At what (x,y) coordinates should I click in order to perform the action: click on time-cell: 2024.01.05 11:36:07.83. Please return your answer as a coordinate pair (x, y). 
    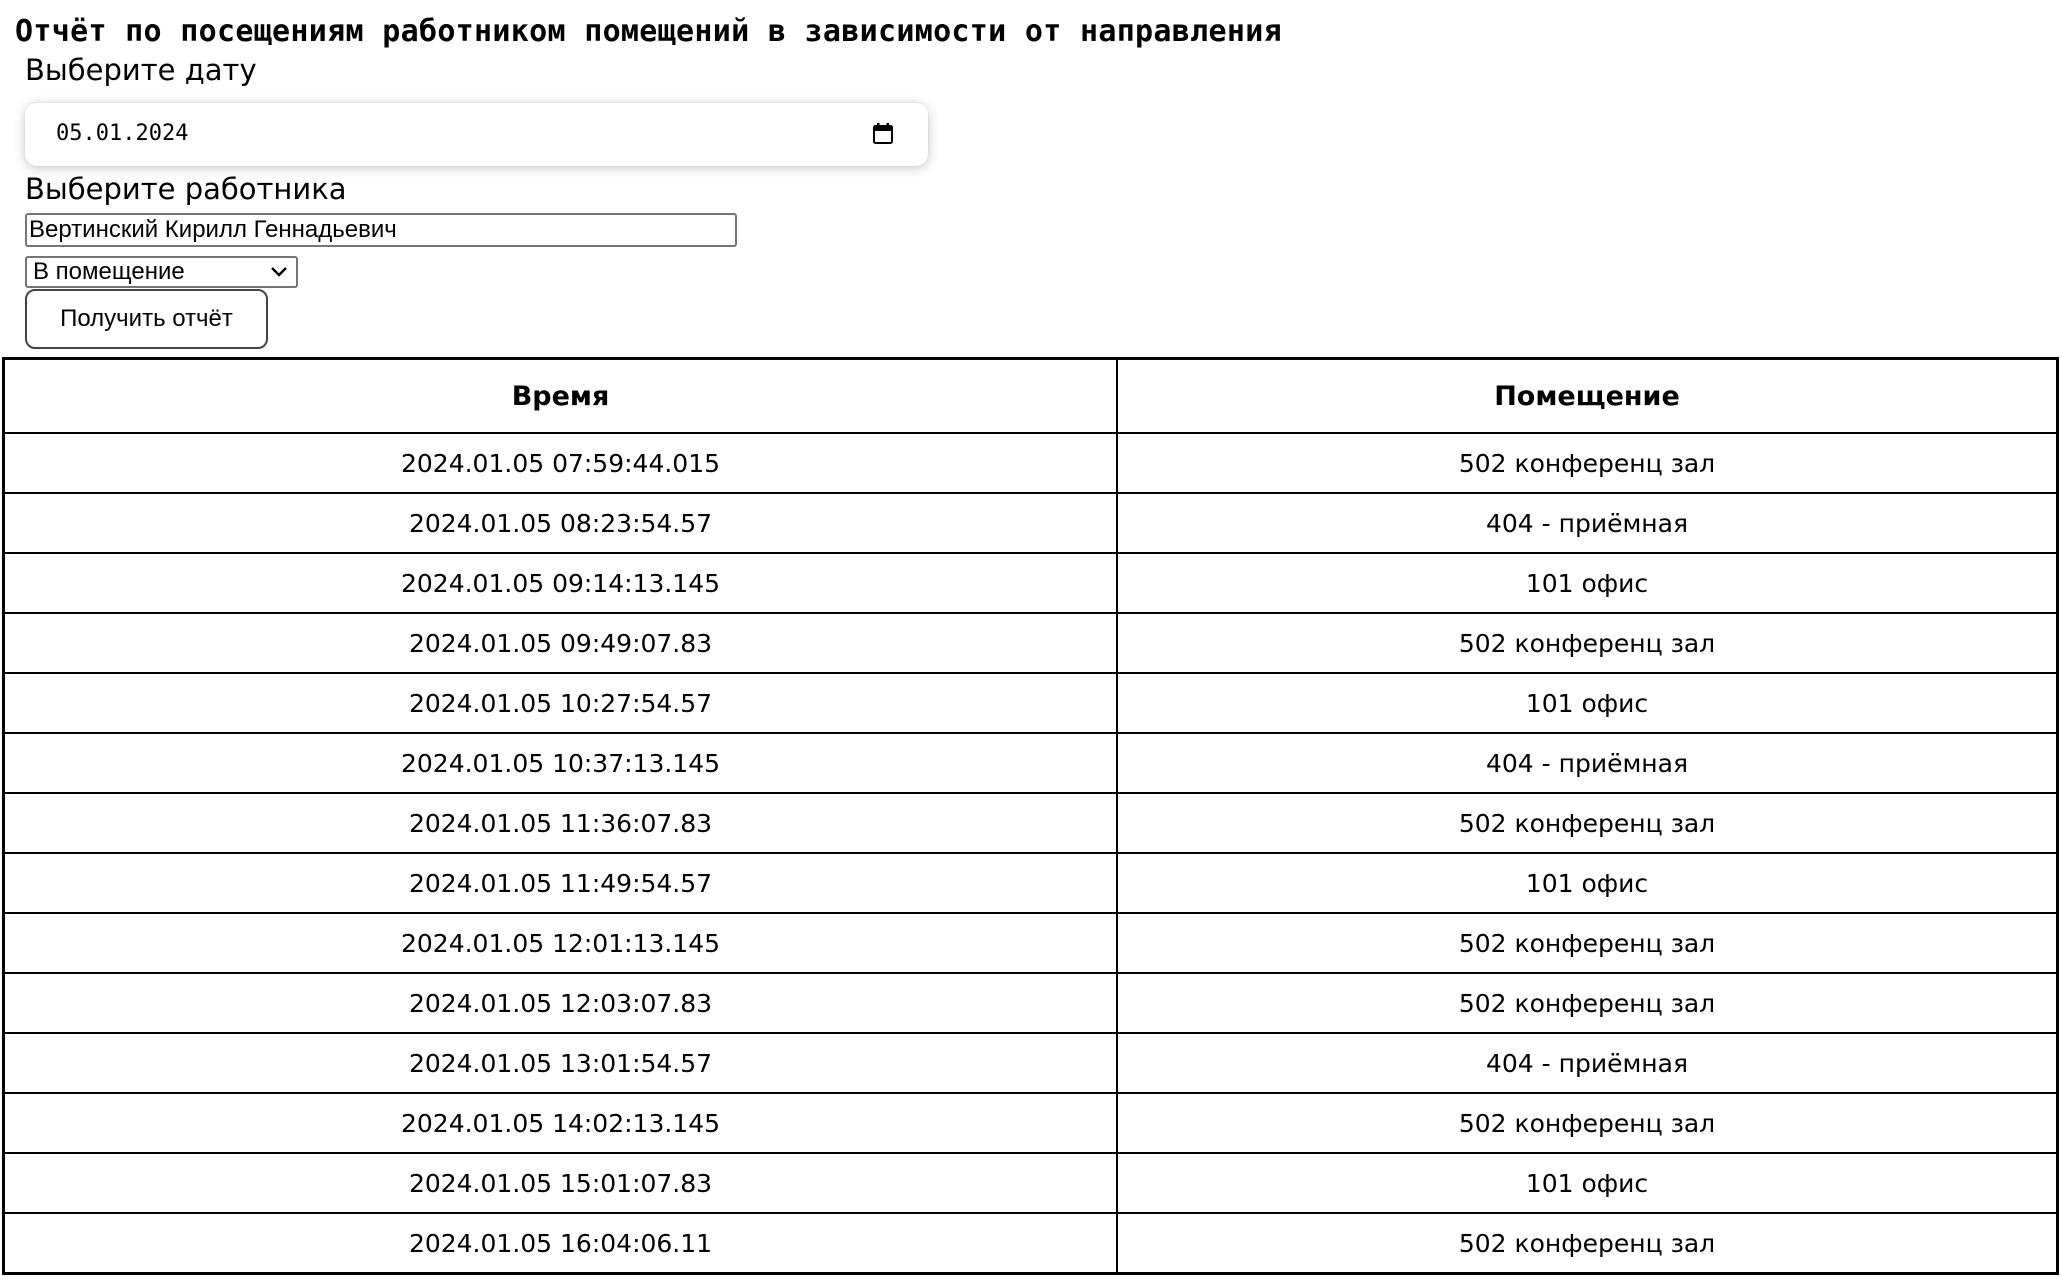
    Looking at the image, I should click on (560, 823).